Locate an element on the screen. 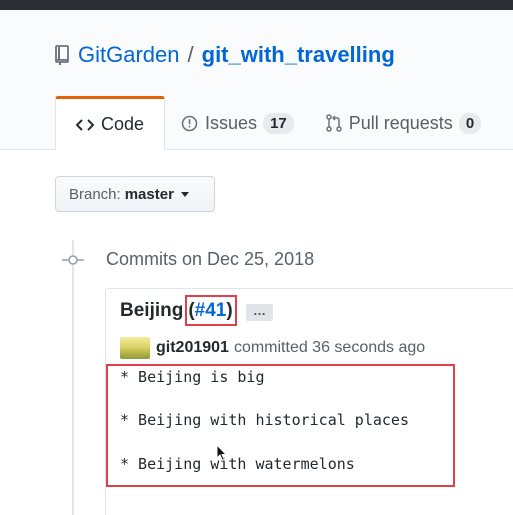 The width and height of the screenshot is (513, 515). tab-issues: Issues 17 is located at coordinates (237, 123).